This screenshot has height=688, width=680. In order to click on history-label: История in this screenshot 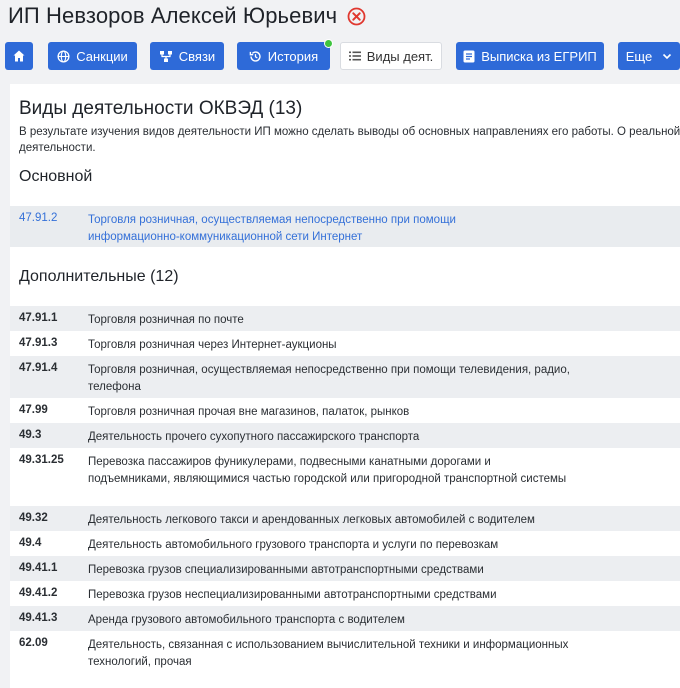, I will do `click(293, 56)`.